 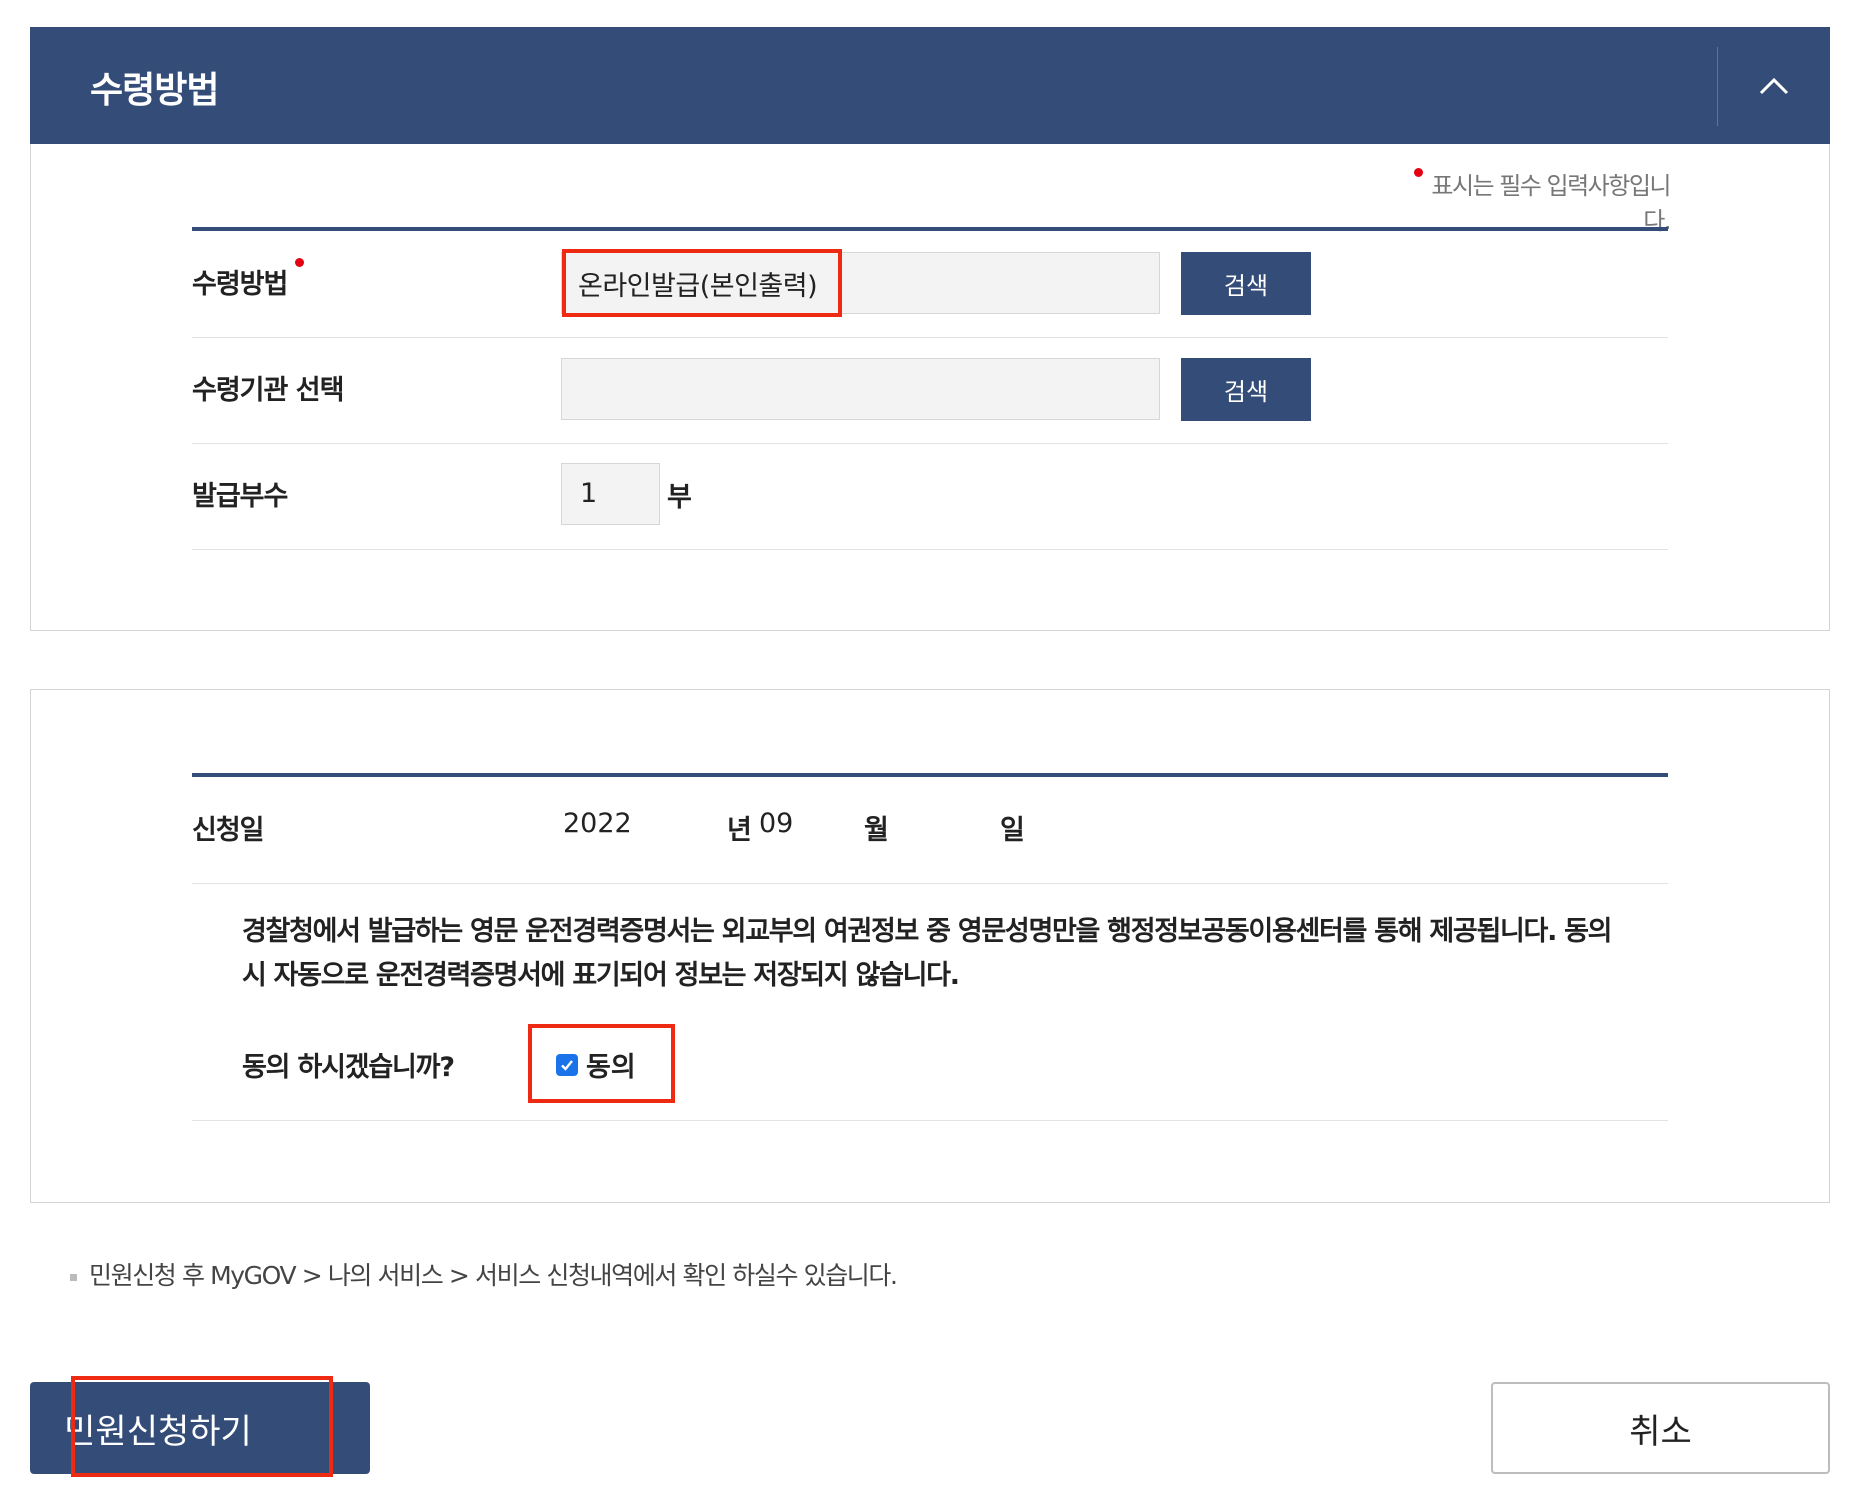 What do you see at coordinates (702, 283) in the screenshot?
I see `method-highlight-box` at bounding box center [702, 283].